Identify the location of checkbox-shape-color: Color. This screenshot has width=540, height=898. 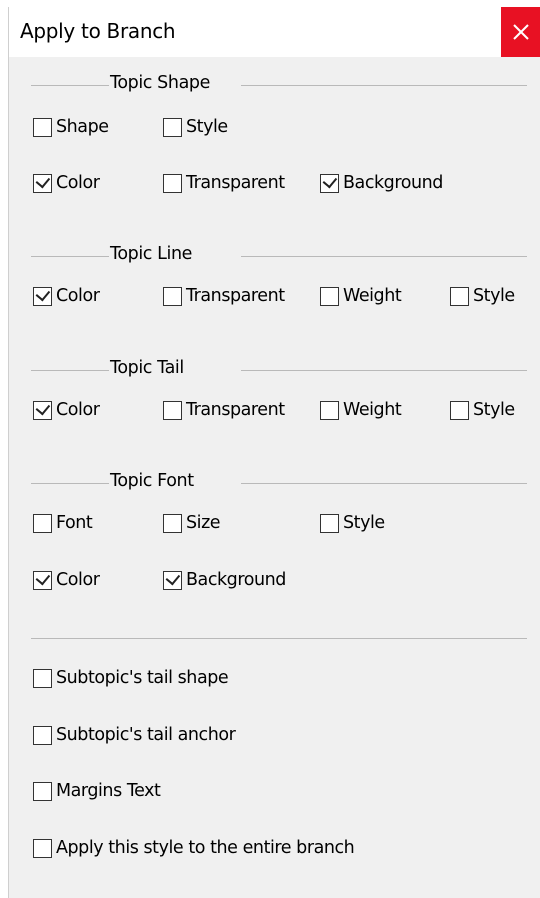
(66, 183).